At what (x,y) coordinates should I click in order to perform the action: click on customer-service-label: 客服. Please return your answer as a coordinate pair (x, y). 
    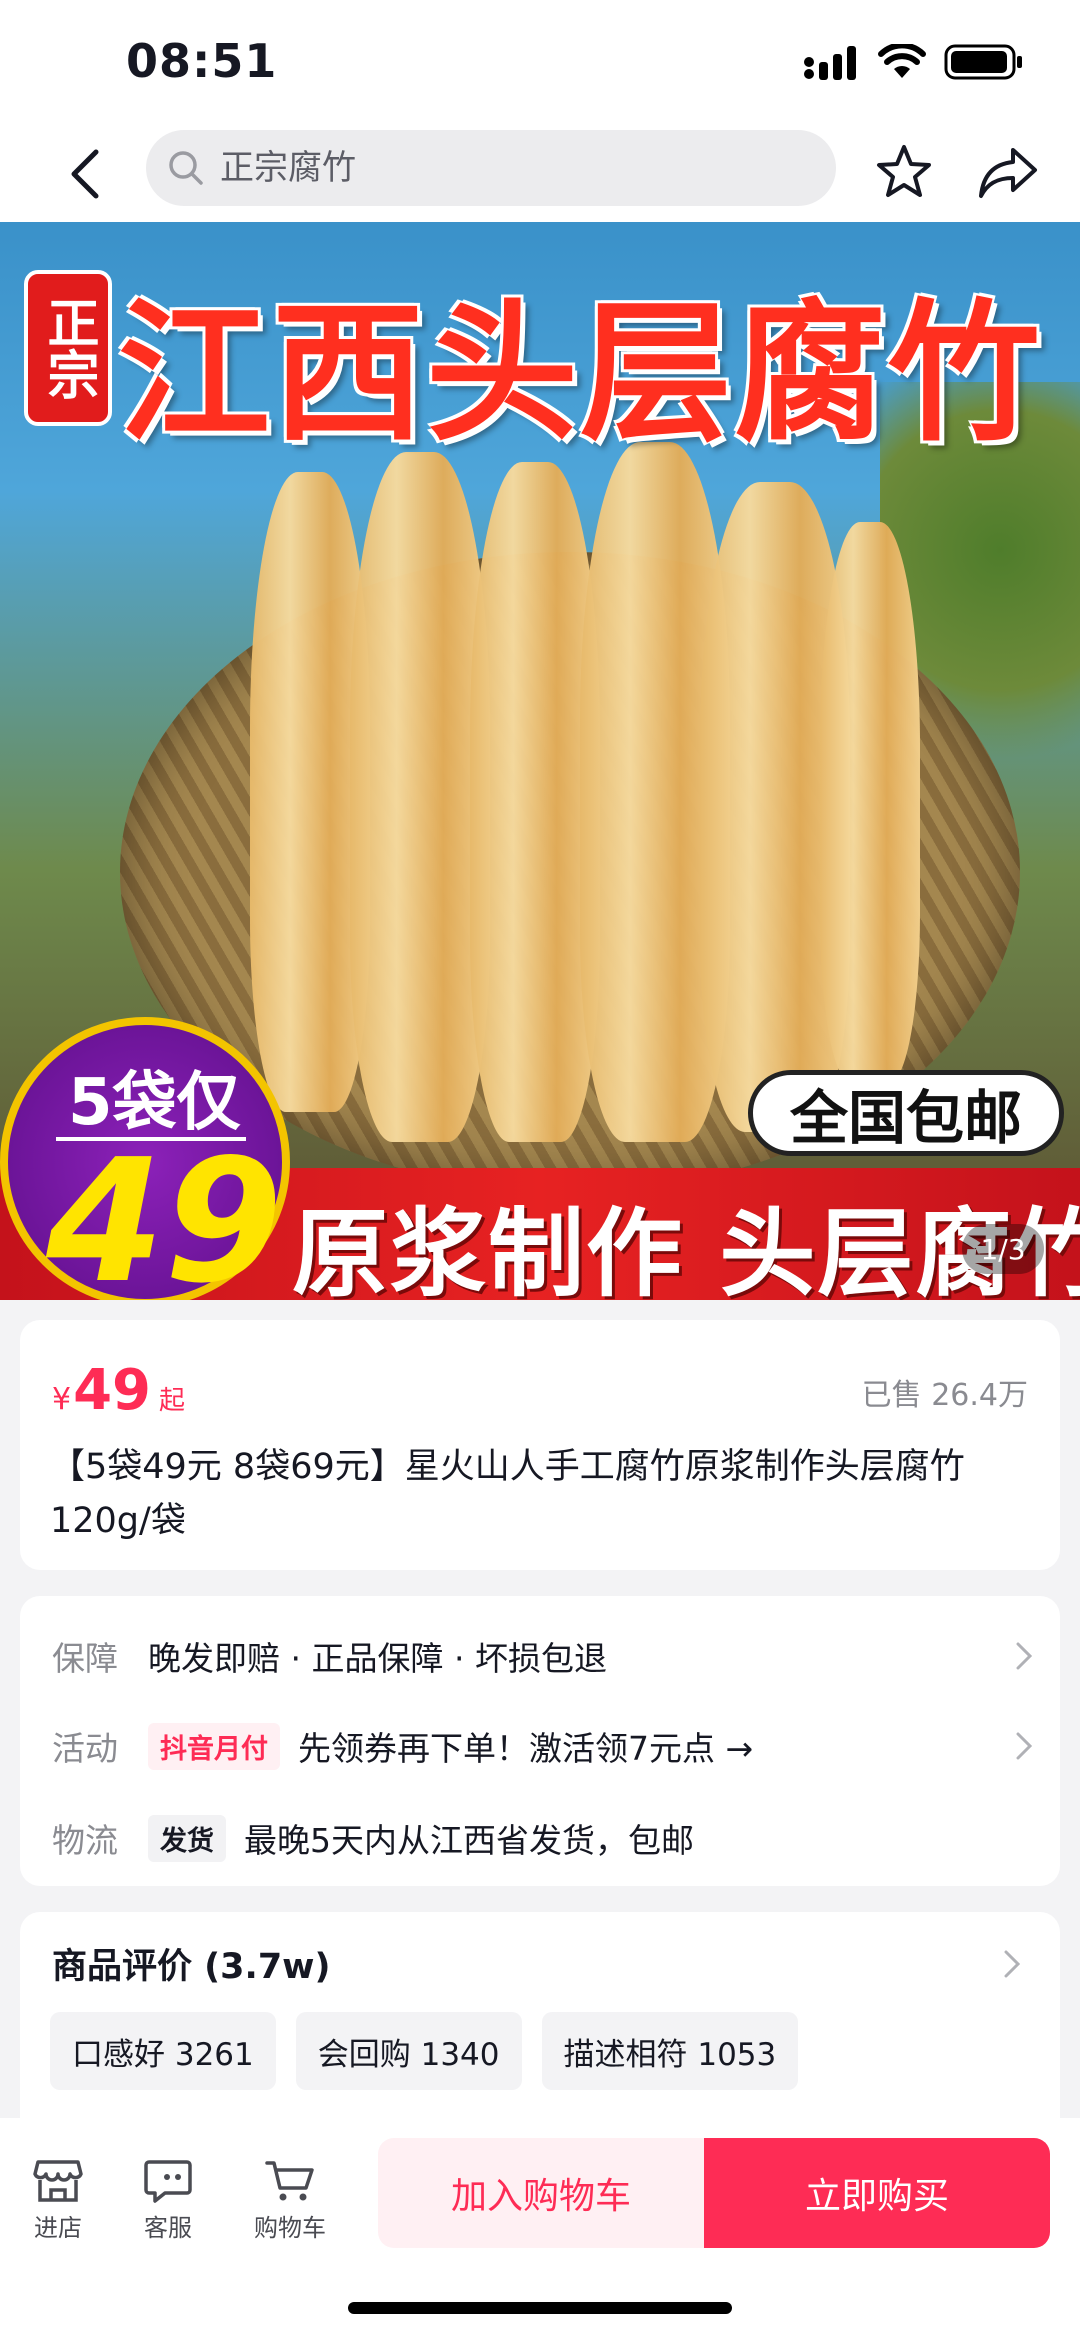
    Looking at the image, I should click on (168, 2228).